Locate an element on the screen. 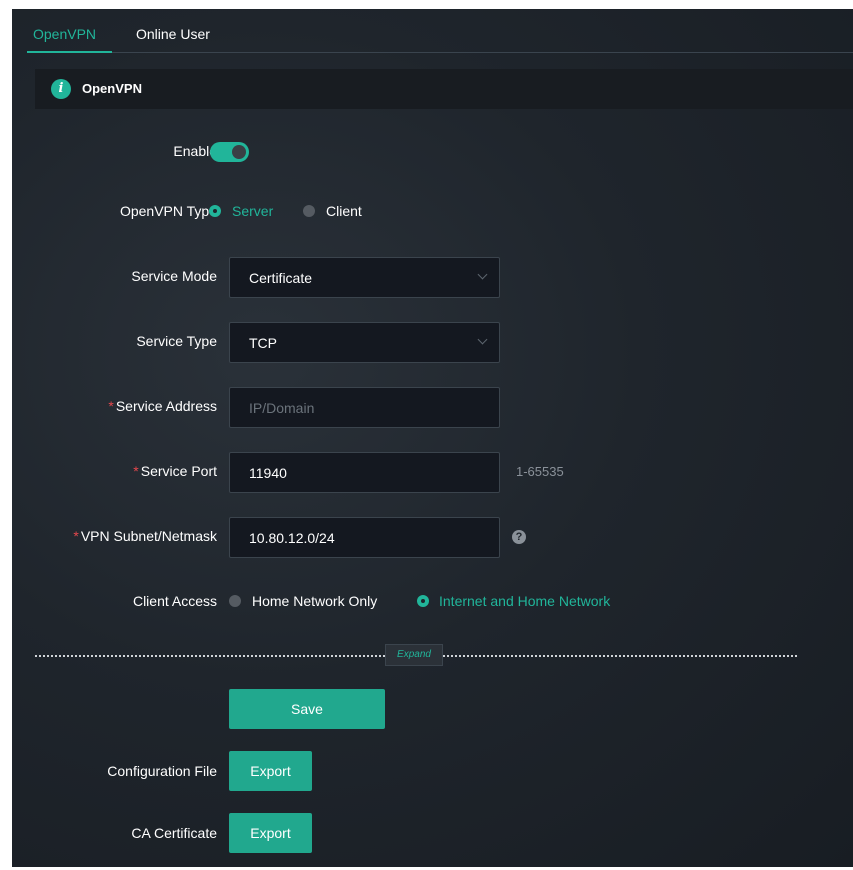 This screenshot has height=870, width=853. radio-server is located at coordinates (215, 211).